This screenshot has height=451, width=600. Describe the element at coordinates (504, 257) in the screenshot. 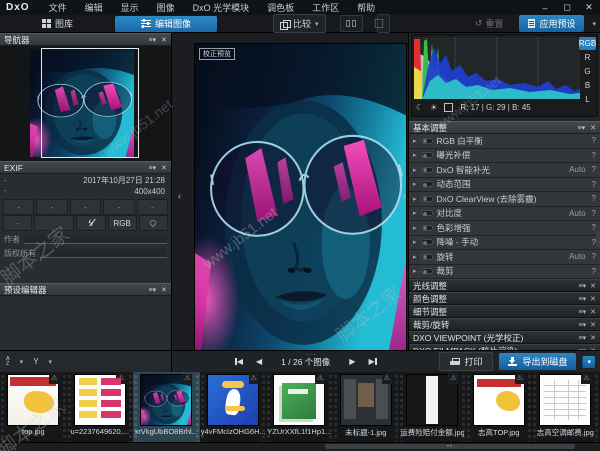

I see `adjustment-row-rotate: ▸ 旋转 Auto?` at that location.